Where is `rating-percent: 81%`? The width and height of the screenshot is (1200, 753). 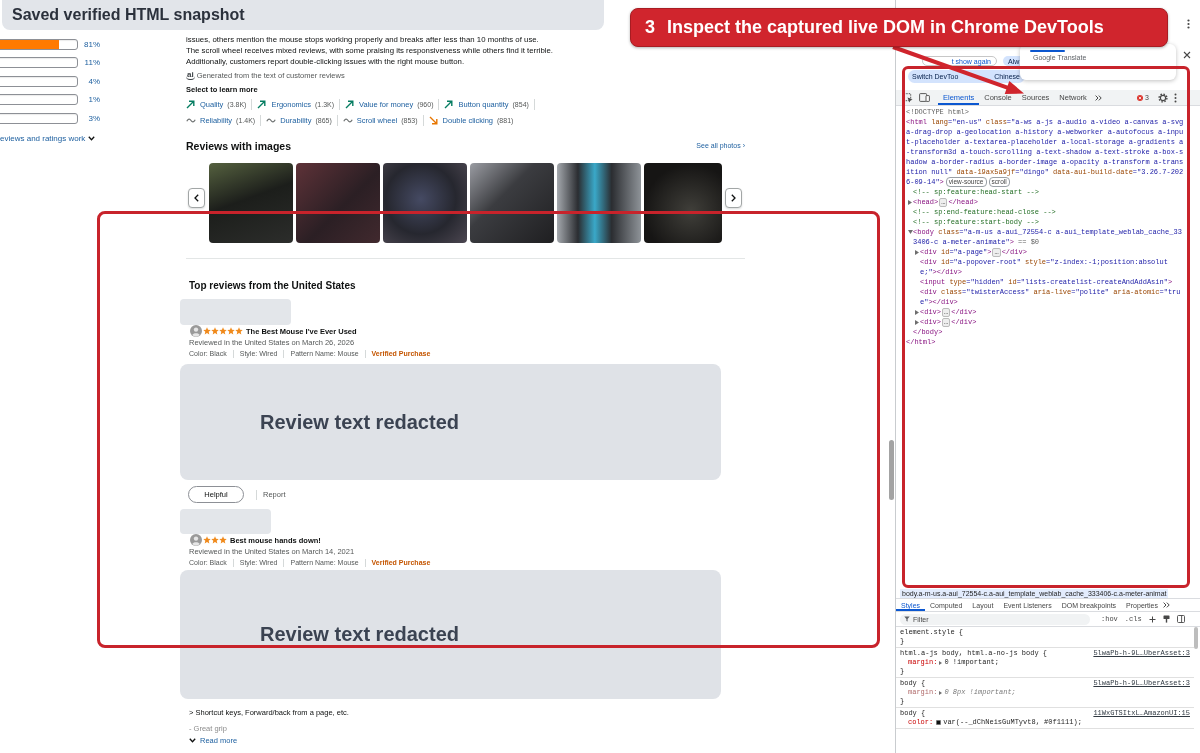 rating-percent: 81% is located at coordinates (89, 44).